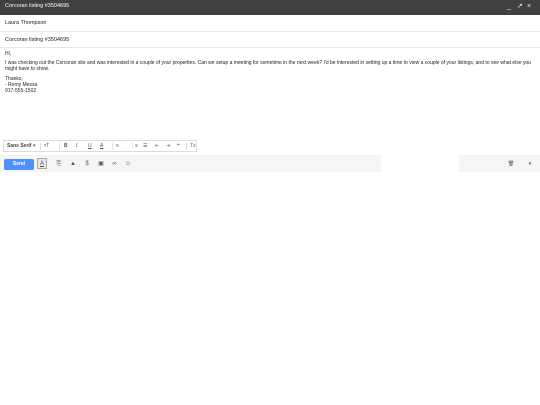 Image resolution: width=540 pixels, height=405 pixels. Describe the element at coordinates (76, 146) in the screenshot. I see `italic-icon: I` at that location.